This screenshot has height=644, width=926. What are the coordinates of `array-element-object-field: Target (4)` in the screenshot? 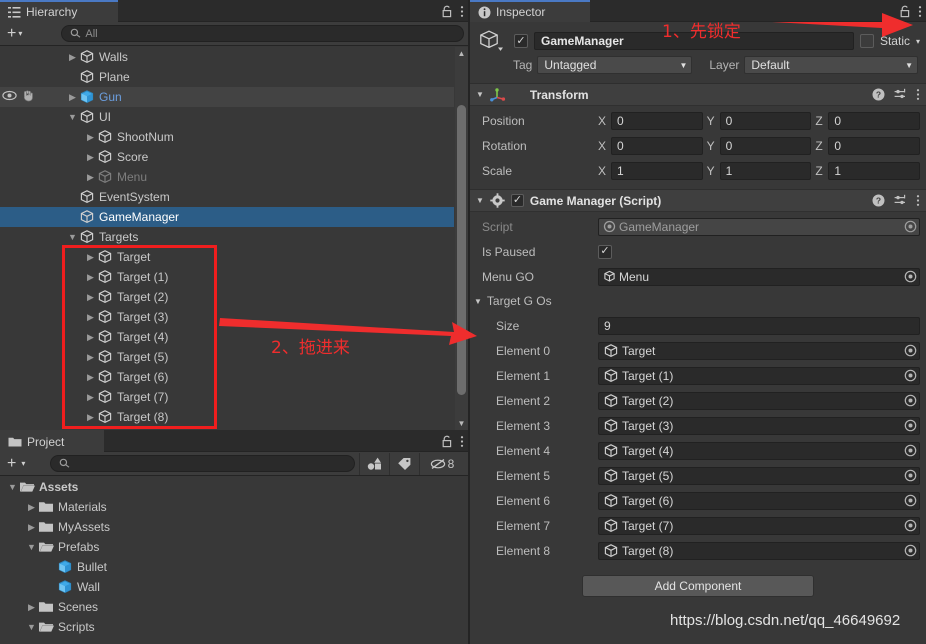 It's located at (759, 450).